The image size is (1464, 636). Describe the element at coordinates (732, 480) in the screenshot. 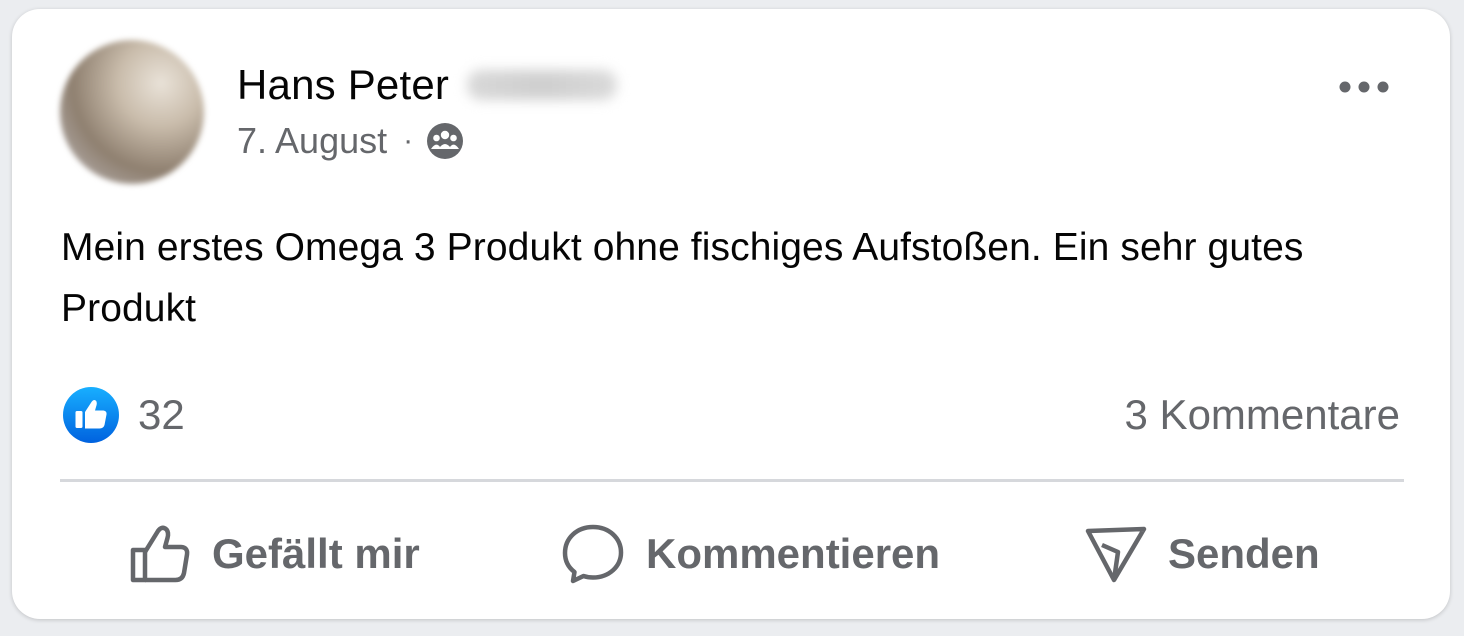

I see `divider` at that location.